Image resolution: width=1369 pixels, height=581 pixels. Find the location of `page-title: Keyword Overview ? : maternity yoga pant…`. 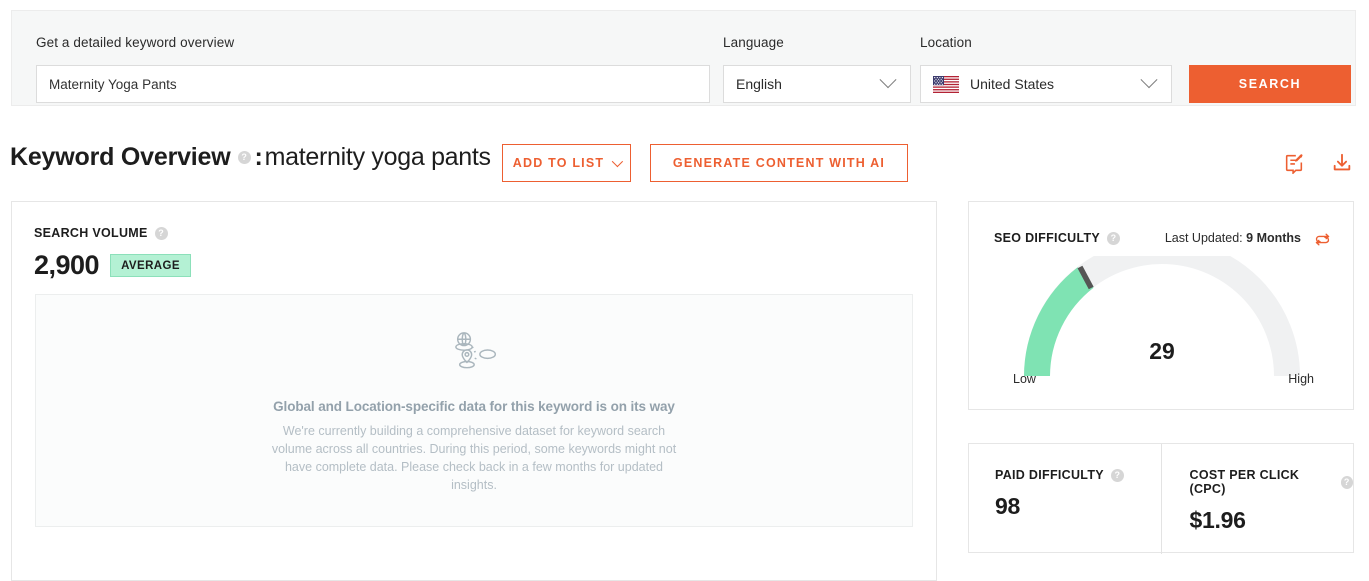

page-title: Keyword Overview ? : maternity yoga pant… is located at coordinates (250, 157).